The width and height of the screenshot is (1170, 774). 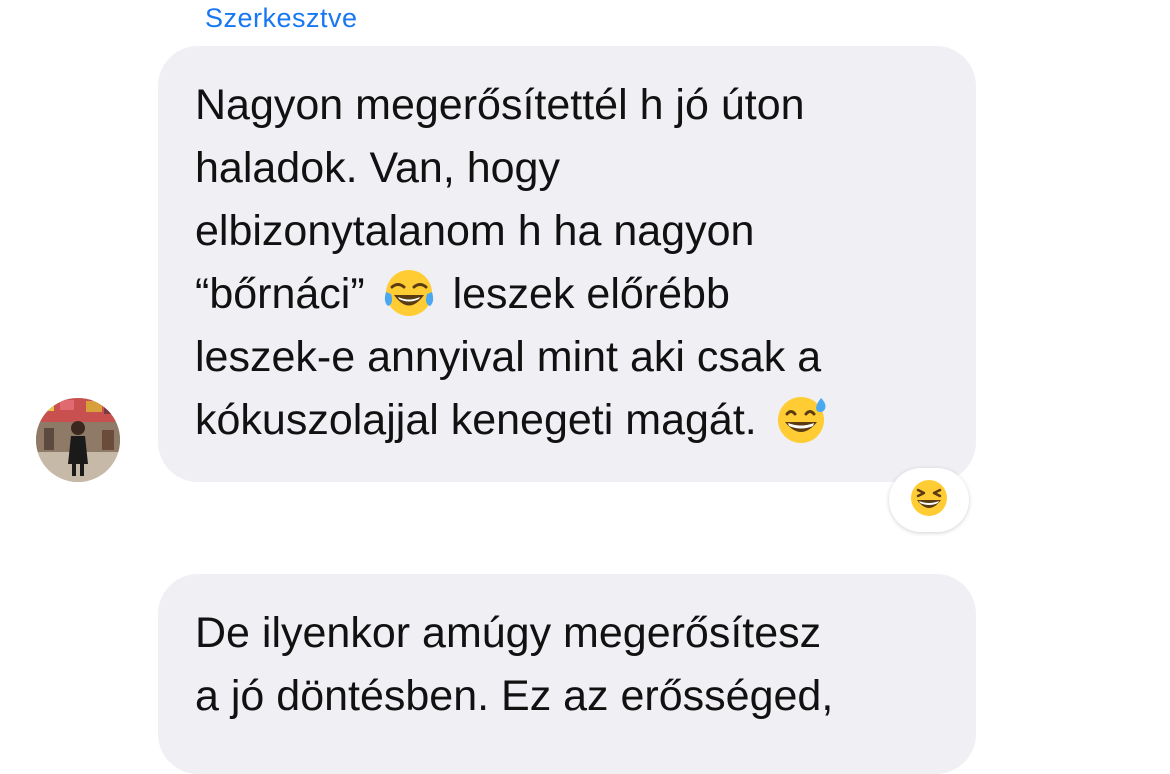 I want to click on message-line-with-emoji: “bőrnáci” leszek előrébb, so click(x=570, y=294).